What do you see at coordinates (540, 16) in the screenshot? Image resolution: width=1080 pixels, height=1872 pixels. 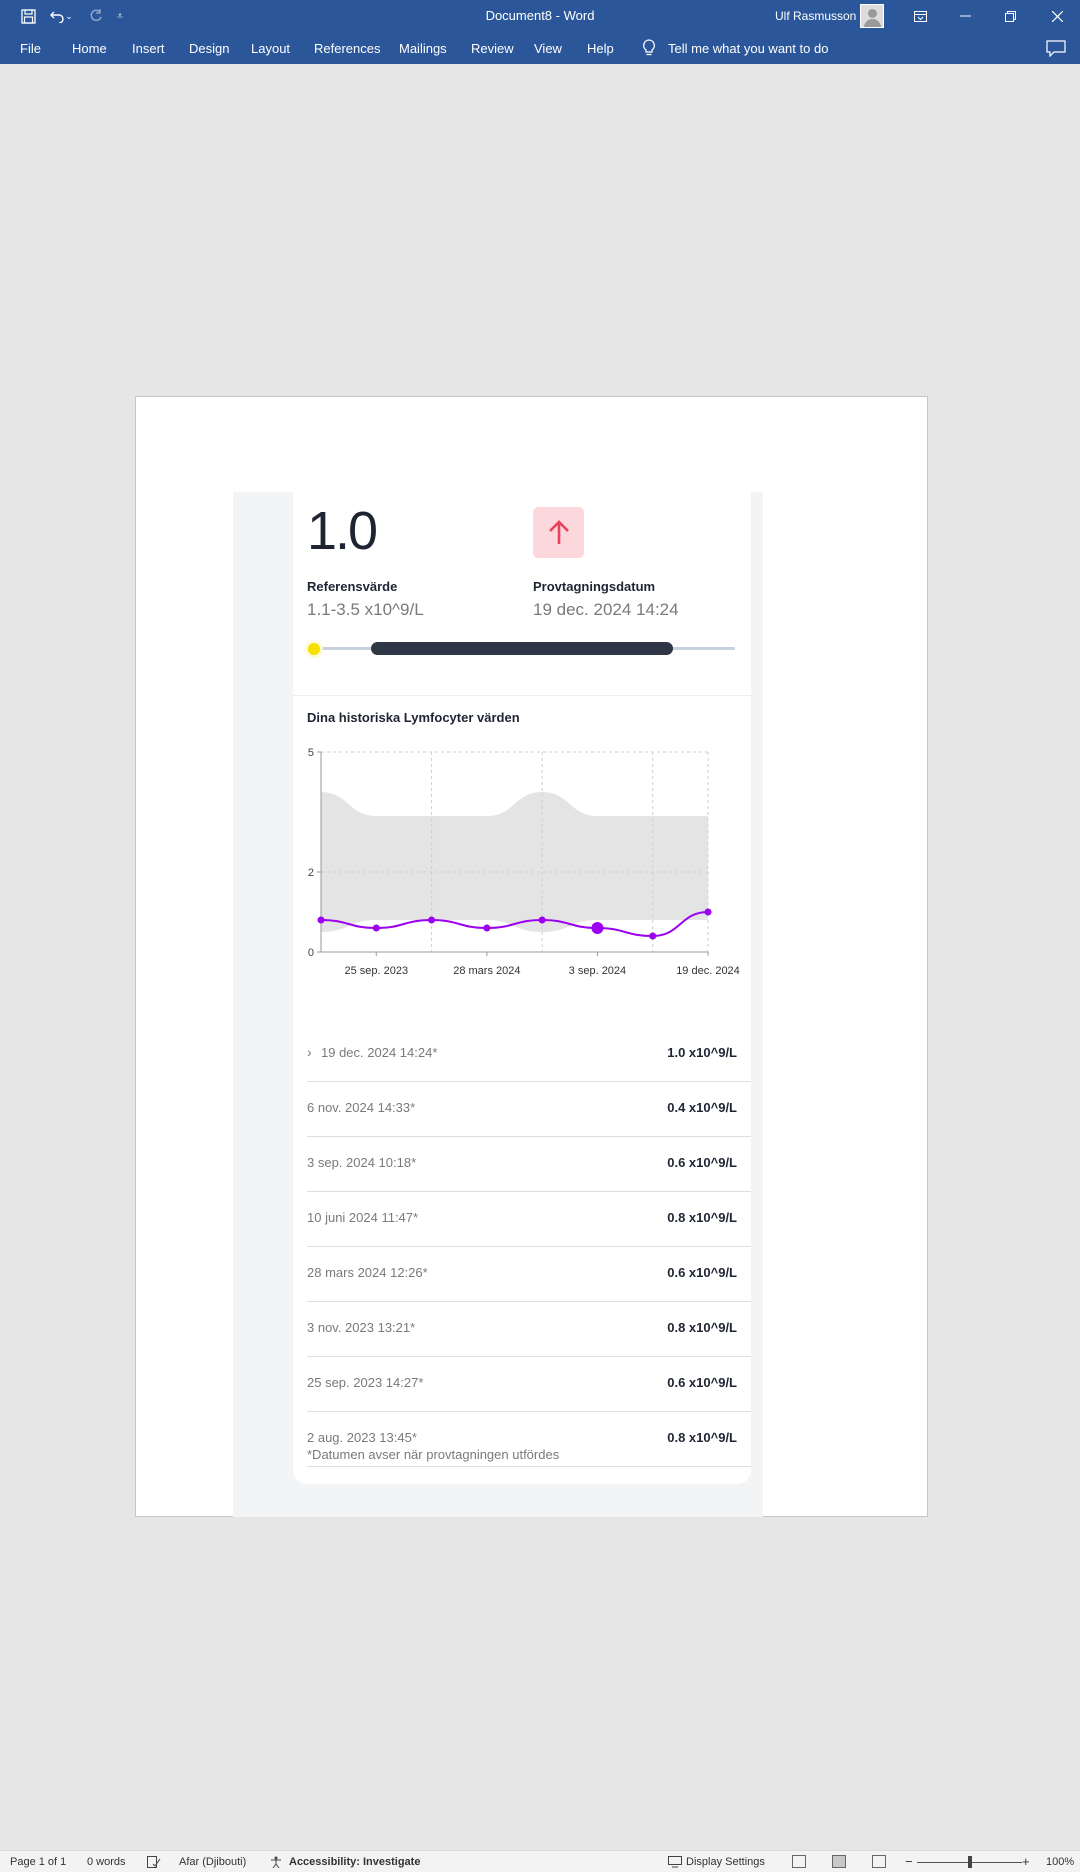 I see `title-bar: ⌄ ⩡ Document8 - Word Ulf Rasmusson` at bounding box center [540, 16].